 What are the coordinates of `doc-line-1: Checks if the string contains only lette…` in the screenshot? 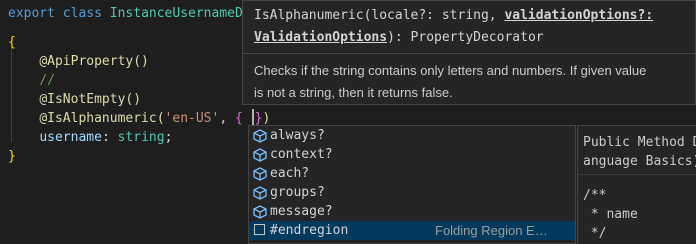 It's located at (450, 70).